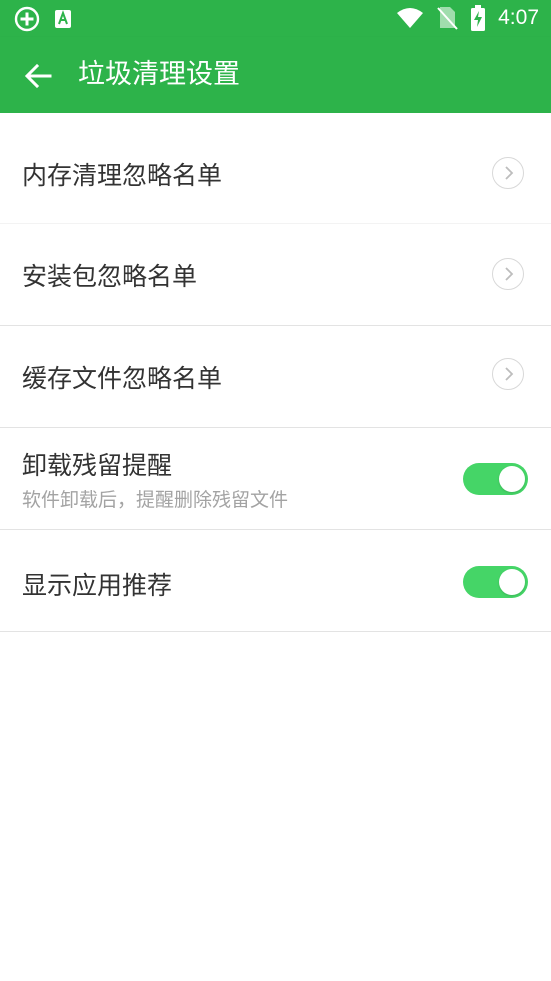 This screenshot has height=981, width=551. What do you see at coordinates (478, 18) in the screenshot?
I see `battery-charging-icon` at bounding box center [478, 18].